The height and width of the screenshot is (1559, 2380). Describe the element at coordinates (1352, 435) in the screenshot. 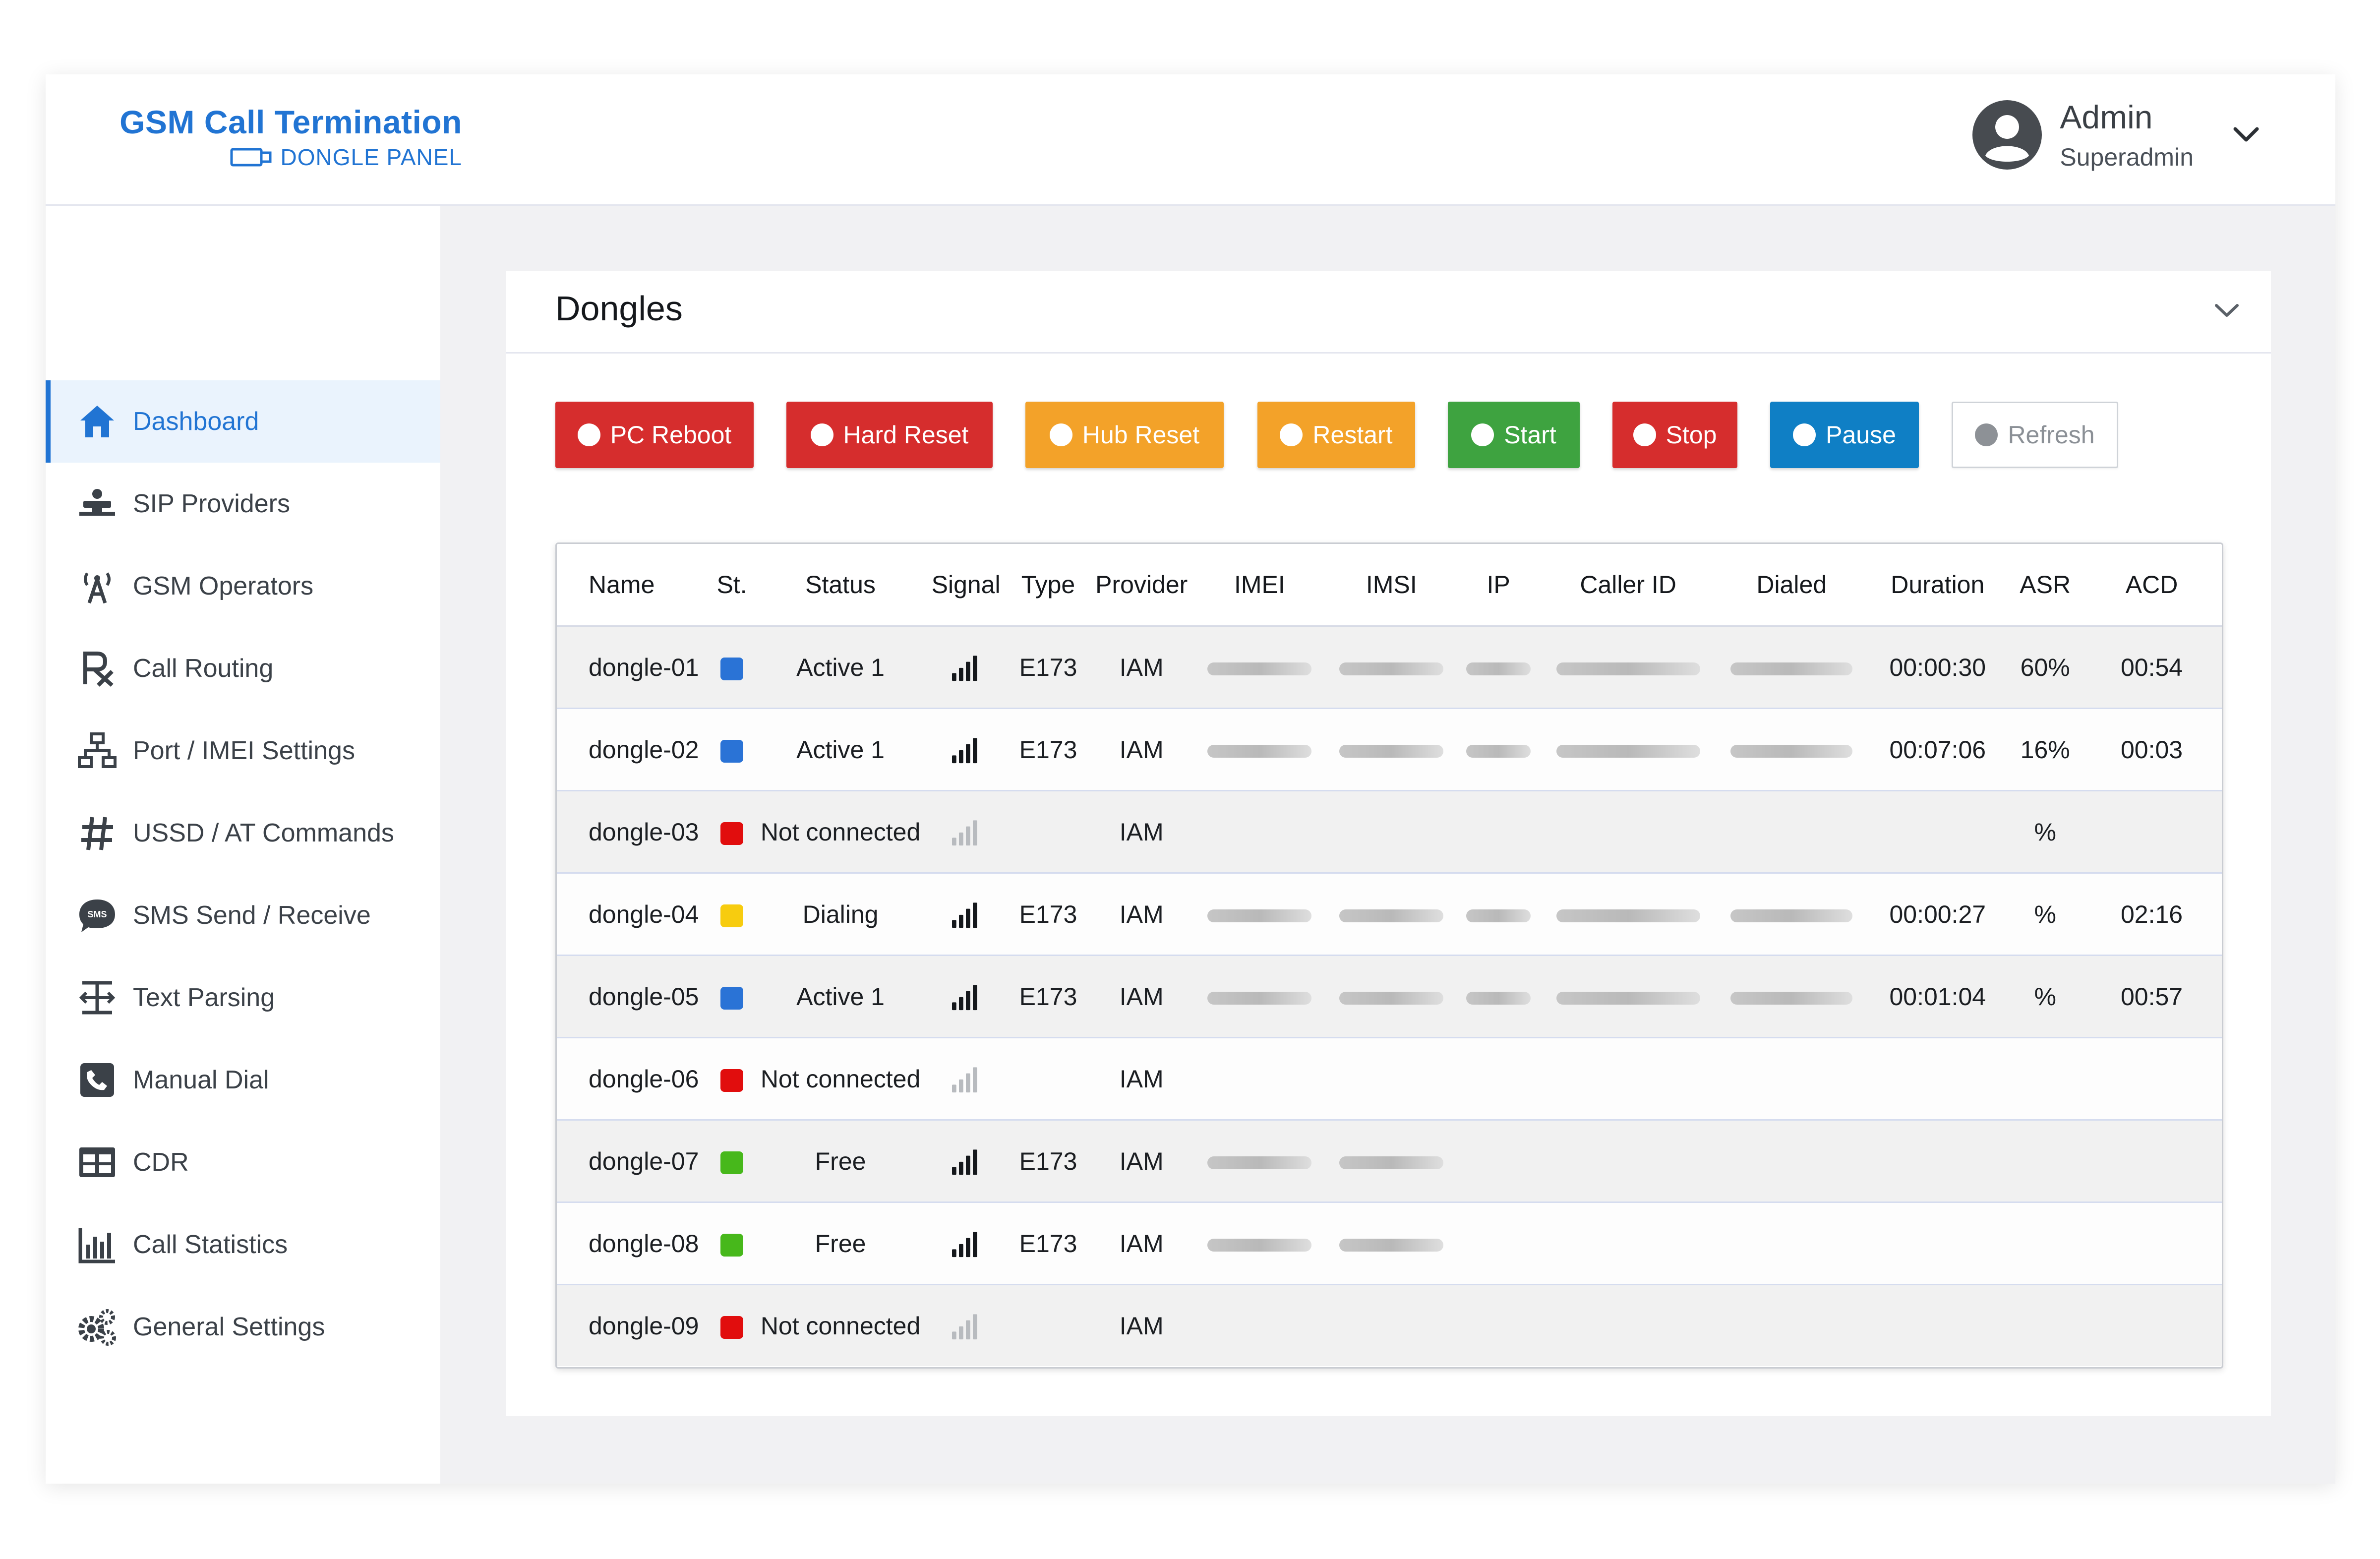

I see `button-label: Restart` at that location.